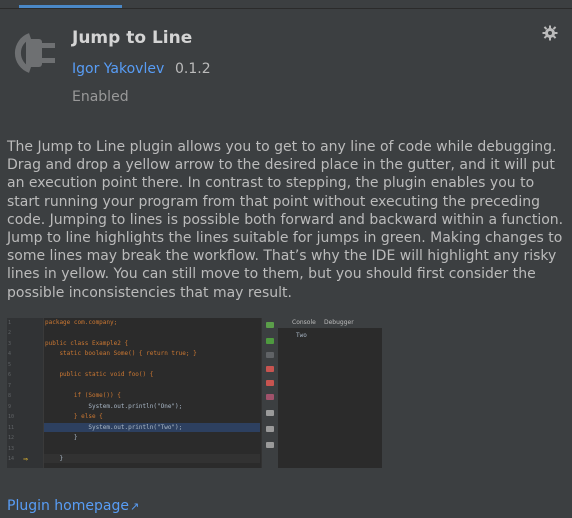  I want to click on plugin-status: Enabled, so click(100, 97).